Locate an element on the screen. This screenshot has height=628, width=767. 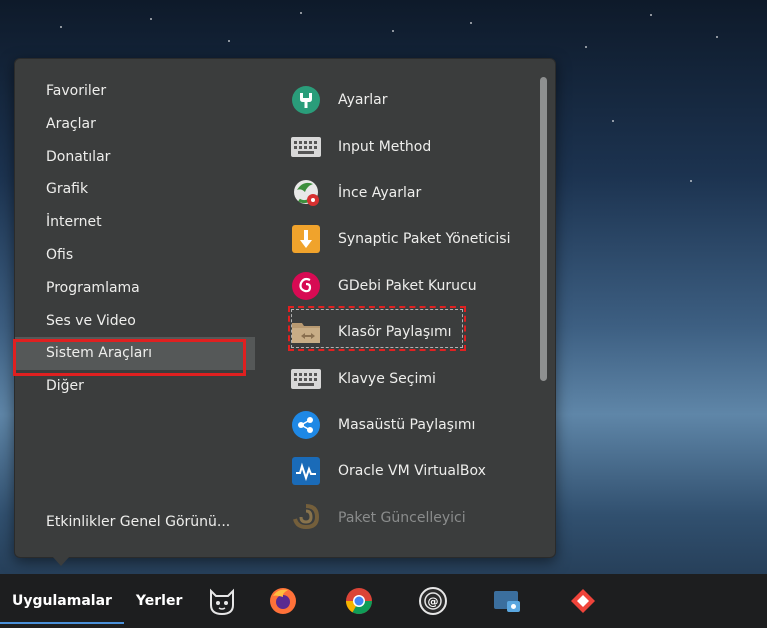
app-label: GDebi Paket Kurucu is located at coordinates (407, 285).